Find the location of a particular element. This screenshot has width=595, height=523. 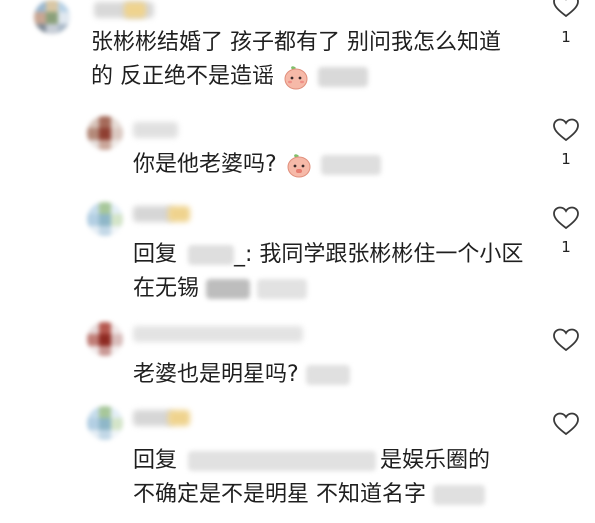

comment-text: 张彬彬结婚了 孩子都有了 别问我怎么知道 is located at coordinates (296, 42).